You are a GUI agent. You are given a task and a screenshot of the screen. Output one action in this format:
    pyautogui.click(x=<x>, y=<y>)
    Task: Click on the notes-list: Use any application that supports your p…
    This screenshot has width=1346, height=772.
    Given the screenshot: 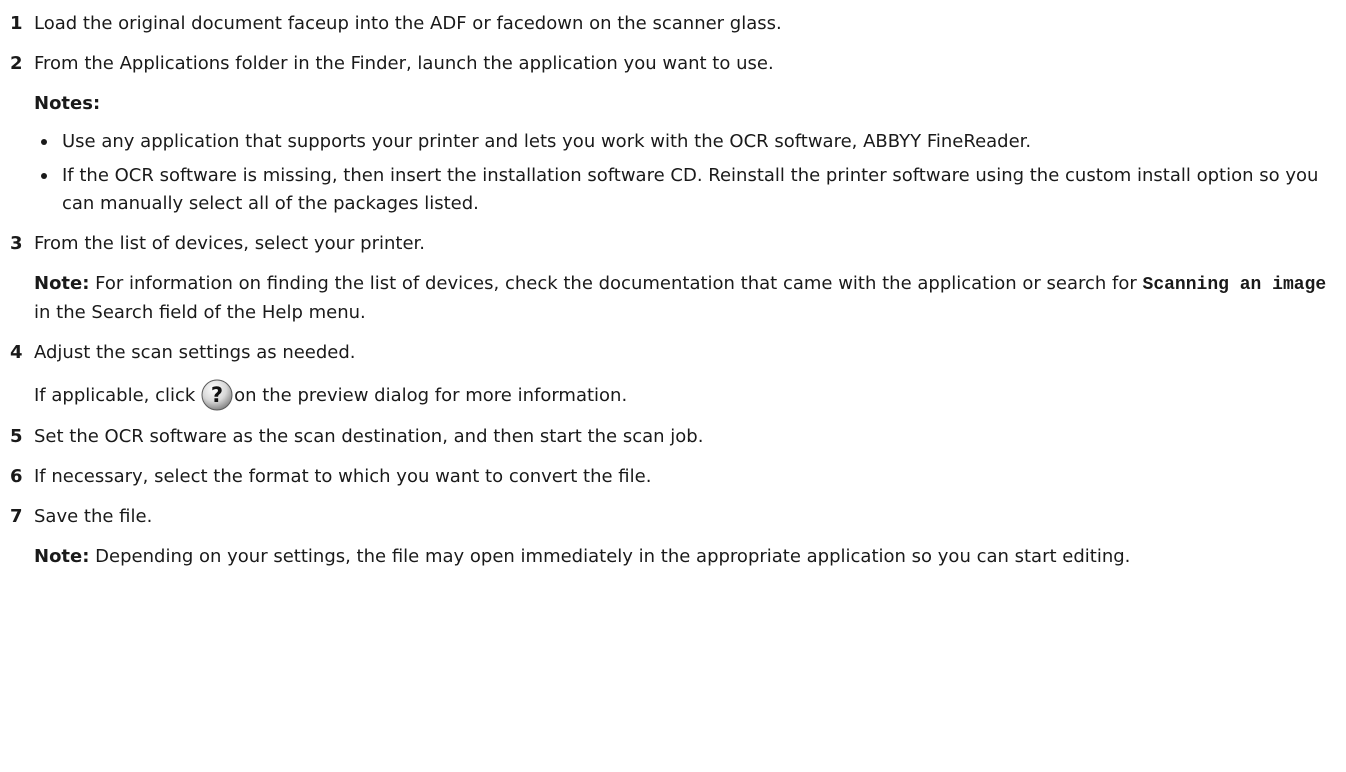 What is the action you would take?
    pyautogui.click(x=687, y=173)
    